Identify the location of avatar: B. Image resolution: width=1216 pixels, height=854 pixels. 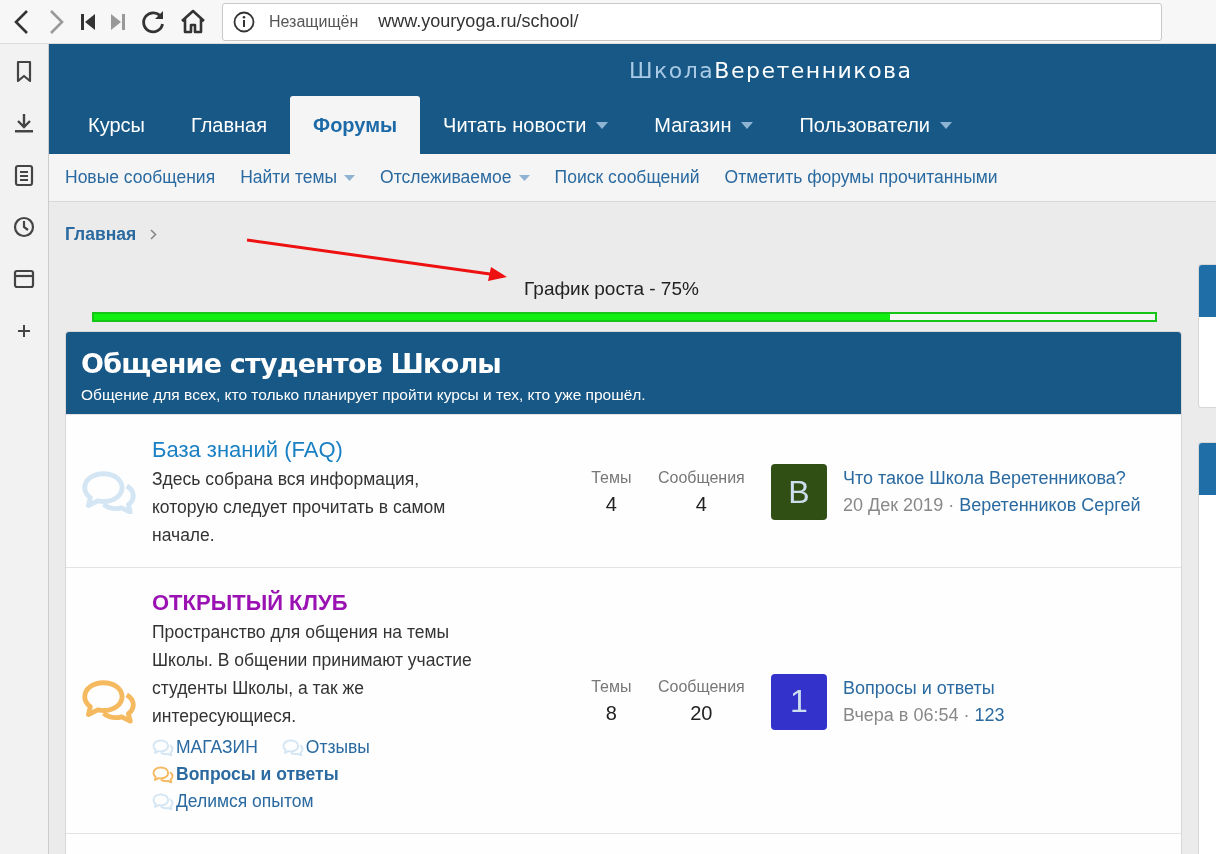
(799, 492).